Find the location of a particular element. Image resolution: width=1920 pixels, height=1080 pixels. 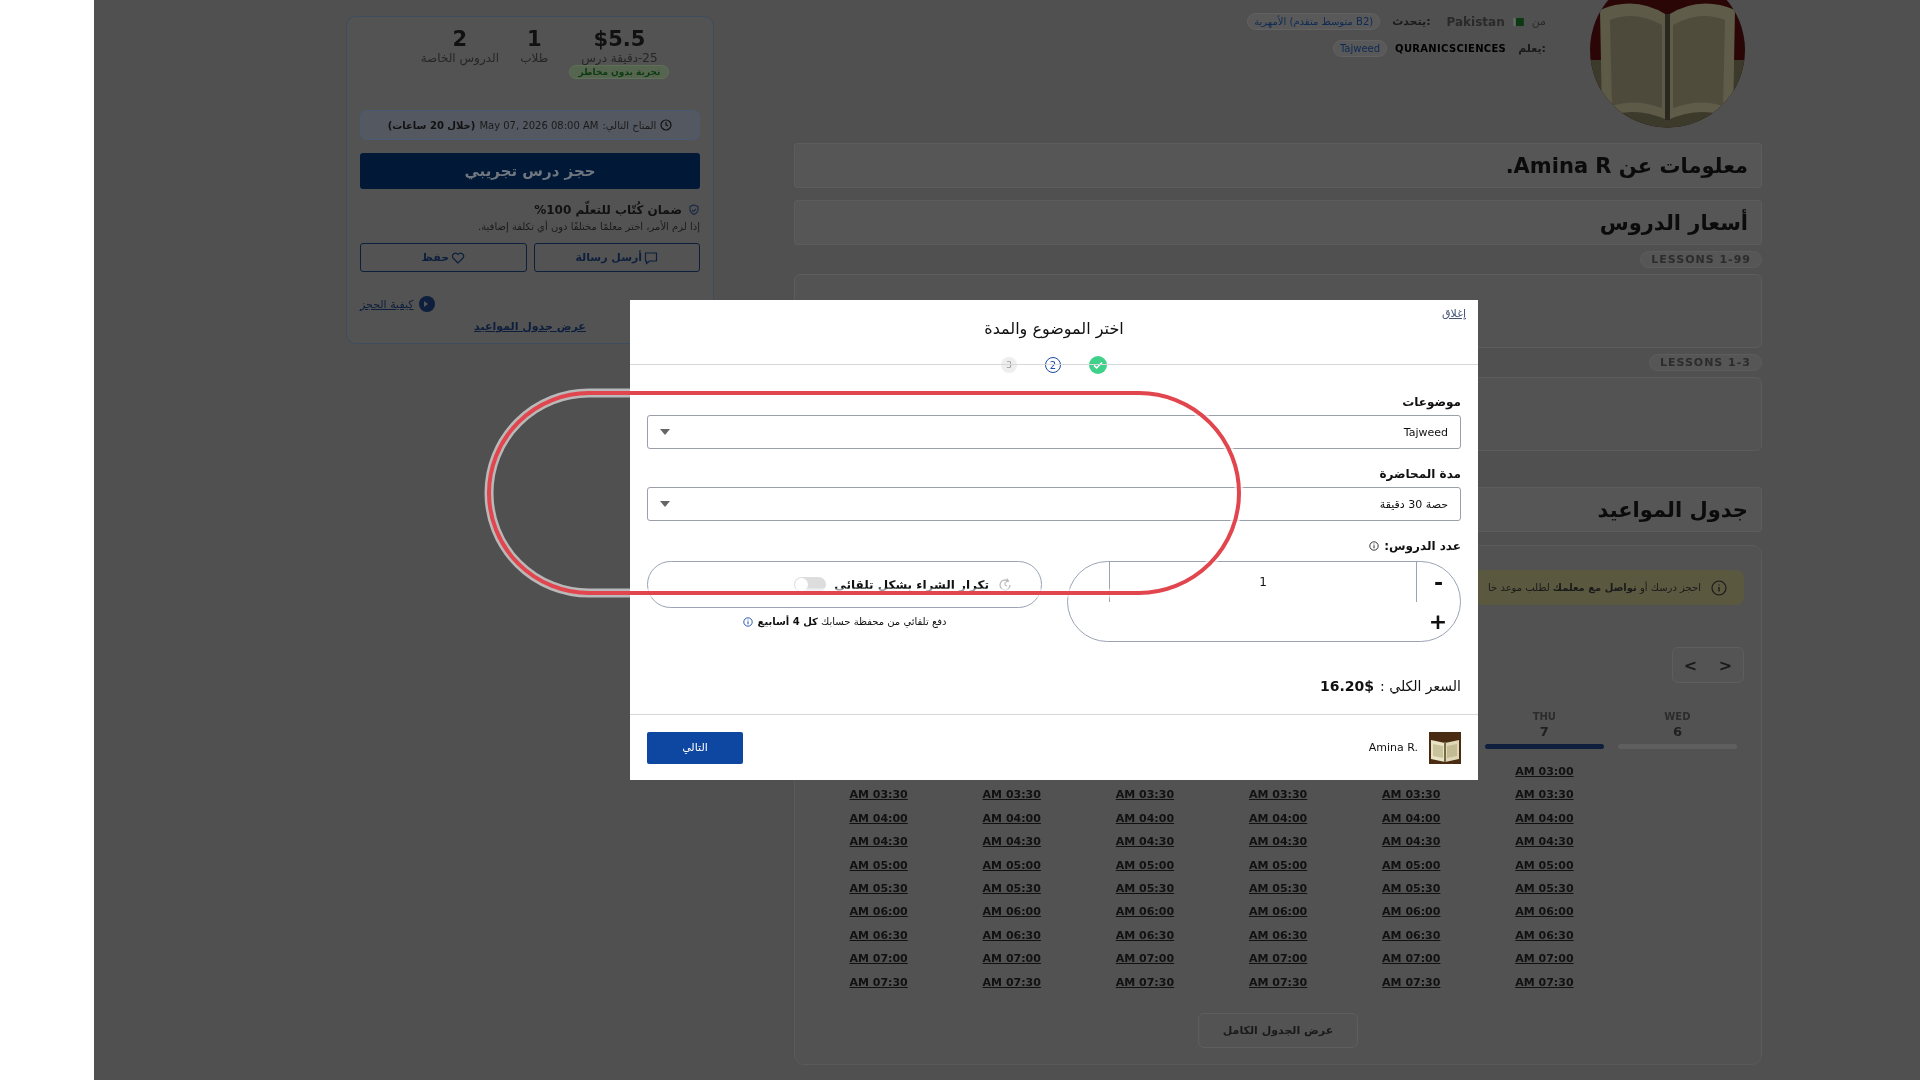

about-title: معلومات عن Amina R. is located at coordinates (1626, 165).